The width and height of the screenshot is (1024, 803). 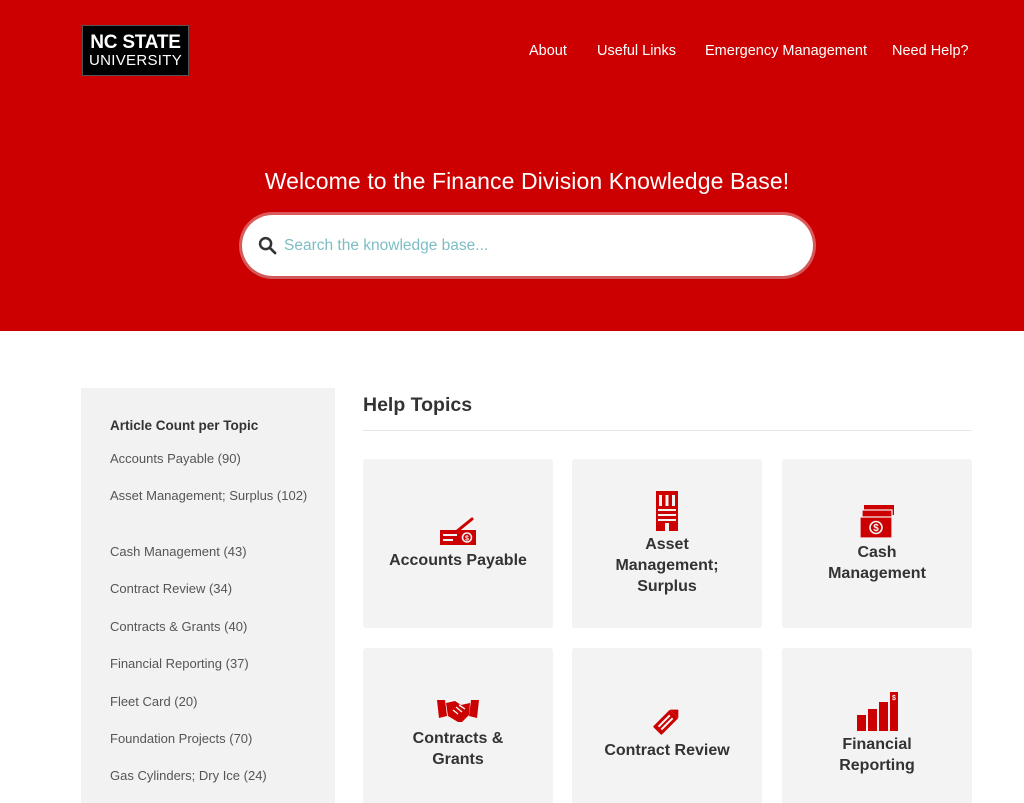 What do you see at coordinates (930, 51) in the screenshot?
I see `nav-need-help: Need Help?` at bounding box center [930, 51].